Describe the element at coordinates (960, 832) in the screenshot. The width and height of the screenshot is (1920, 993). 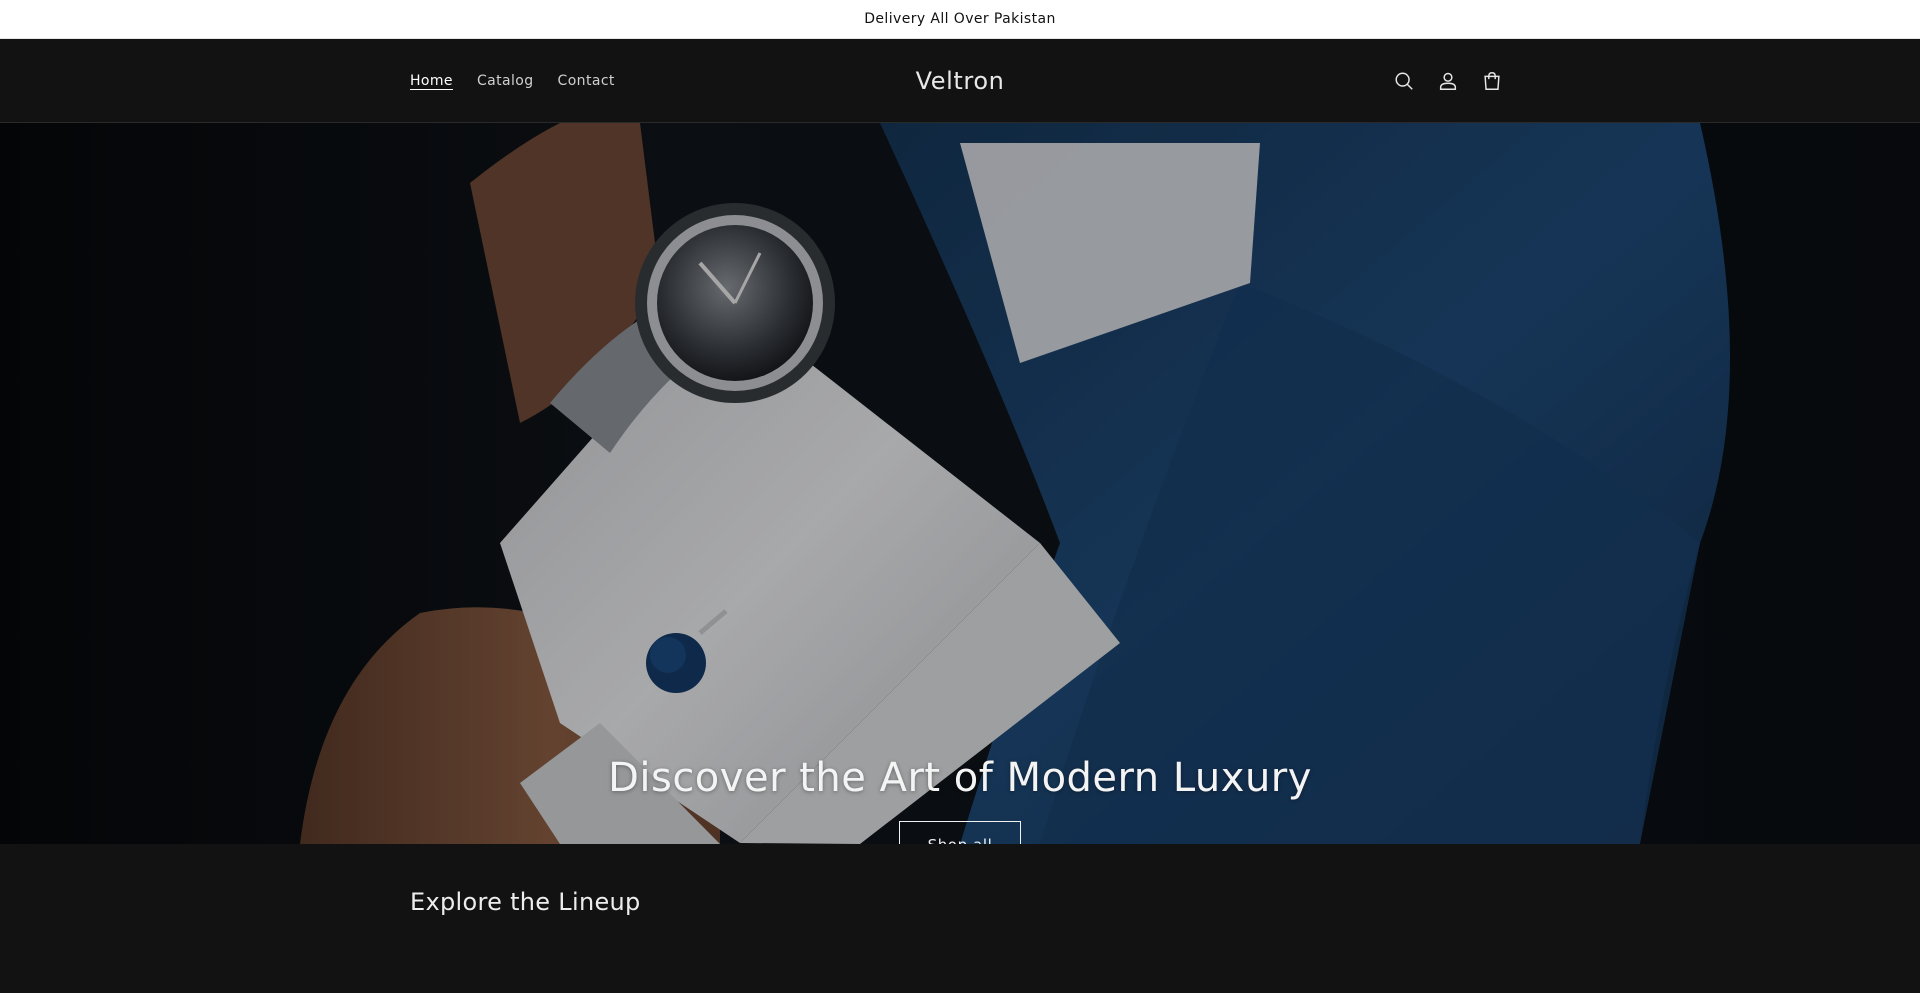
I see `shop-all-button: Shop all` at that location.